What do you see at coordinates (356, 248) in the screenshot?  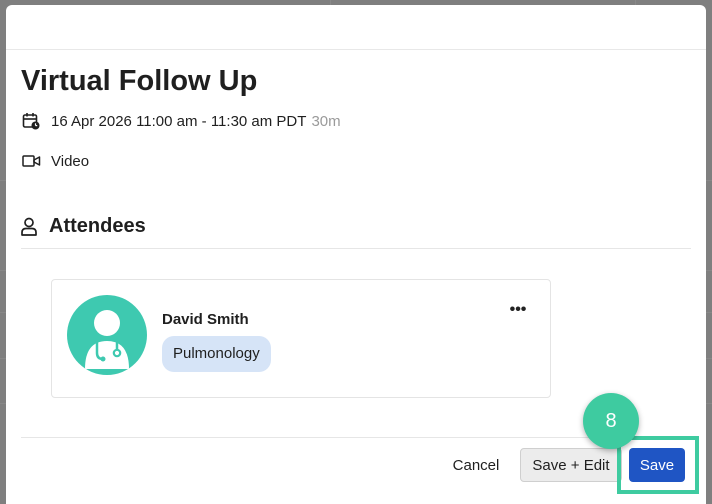 I see `divider` at bounding box center [356, 248].